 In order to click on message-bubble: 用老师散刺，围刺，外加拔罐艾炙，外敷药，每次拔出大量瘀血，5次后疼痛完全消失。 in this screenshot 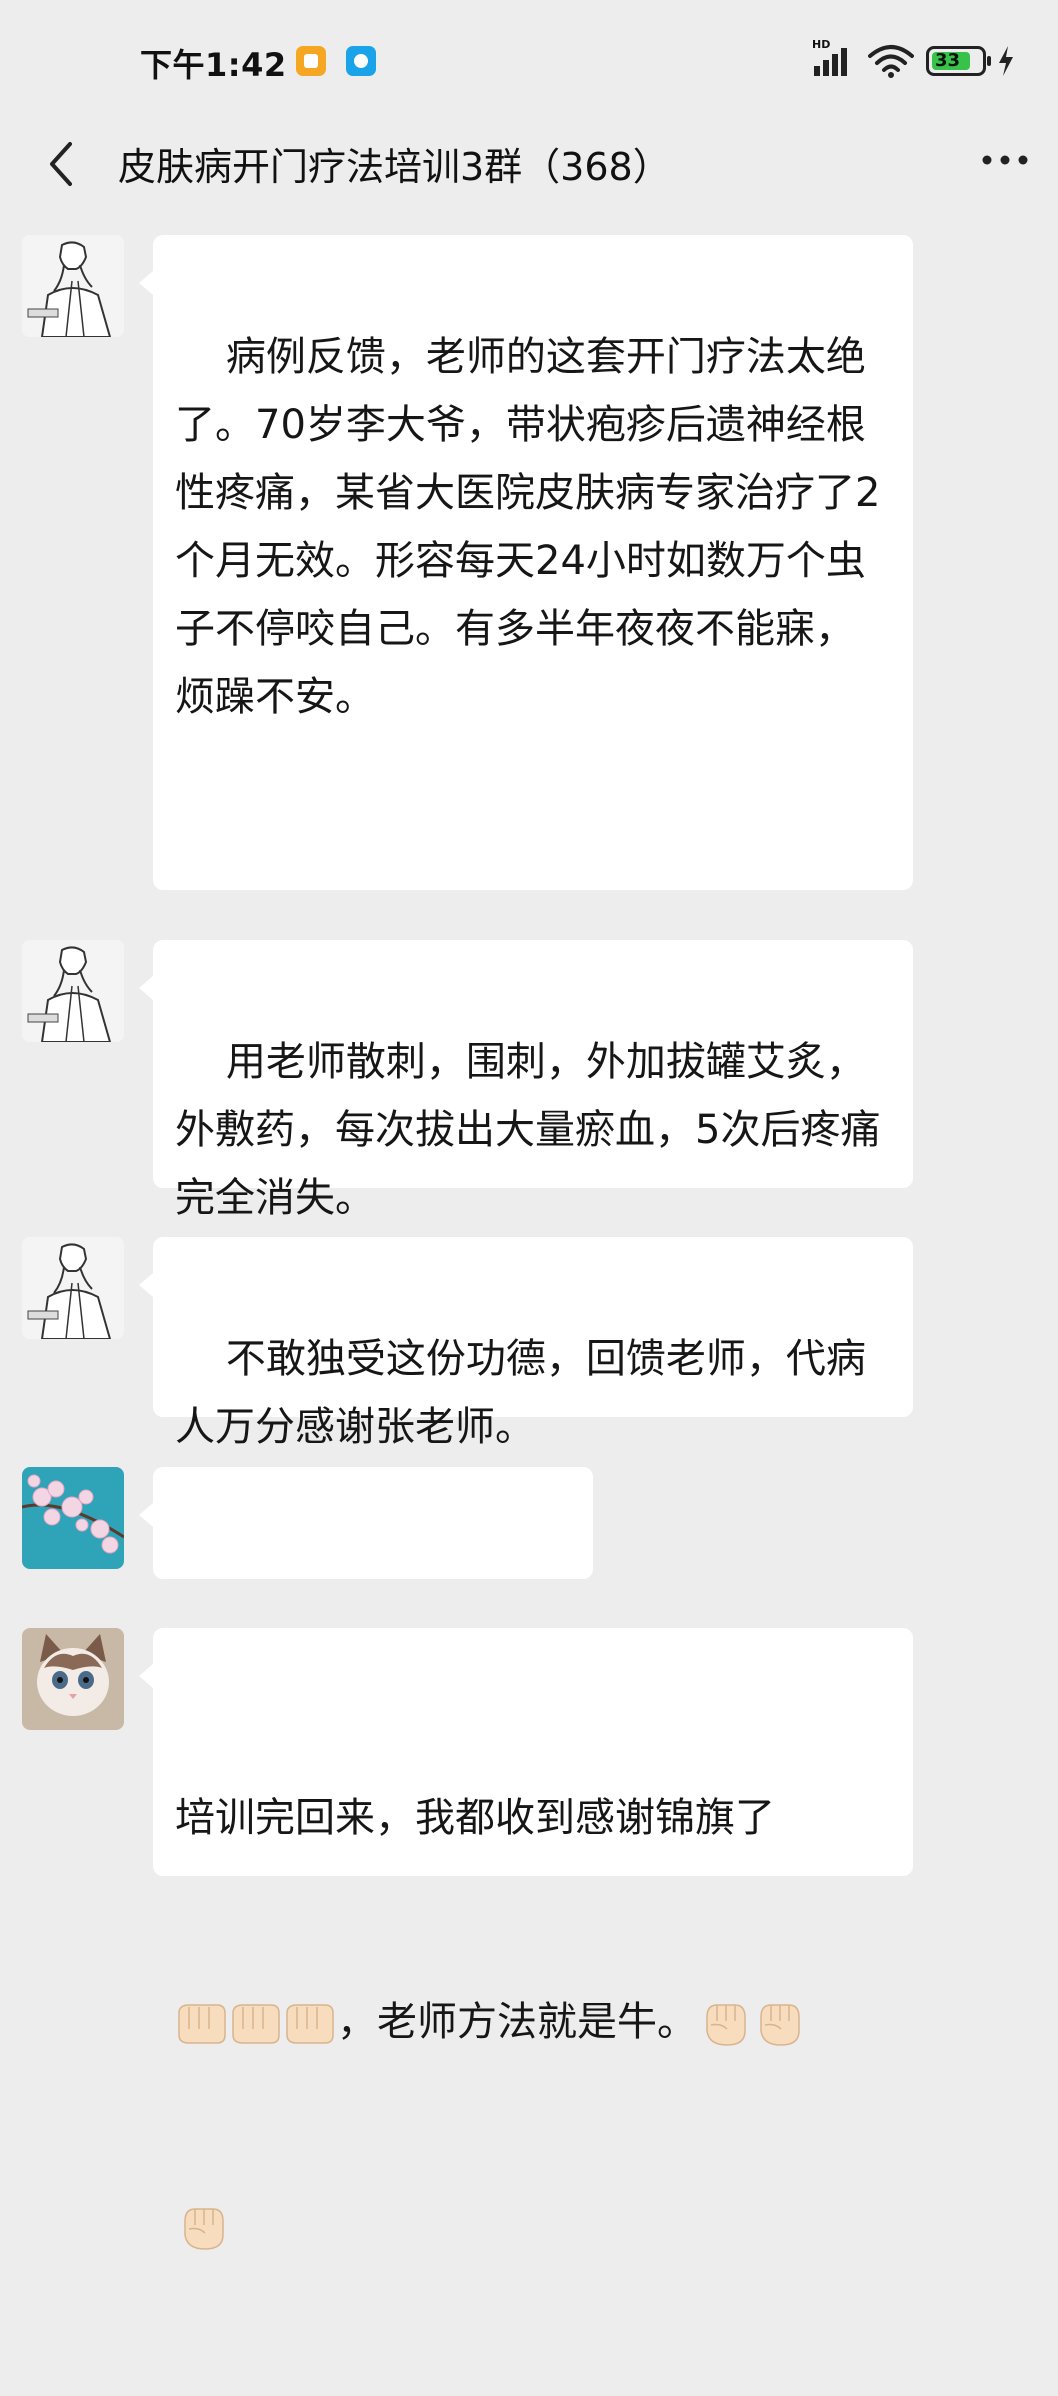, I will do `click(526, 1080)`.